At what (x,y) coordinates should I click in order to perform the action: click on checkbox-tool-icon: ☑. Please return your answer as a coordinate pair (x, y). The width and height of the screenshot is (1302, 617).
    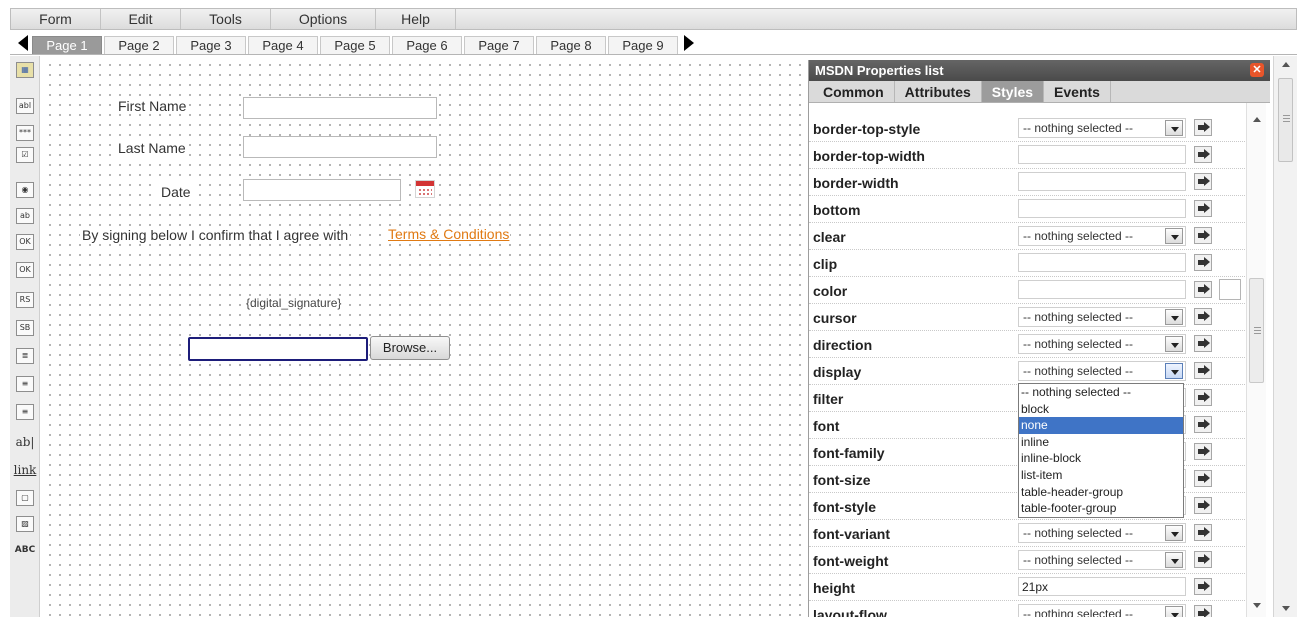
    Looking at the image, I should click on (25, 155).